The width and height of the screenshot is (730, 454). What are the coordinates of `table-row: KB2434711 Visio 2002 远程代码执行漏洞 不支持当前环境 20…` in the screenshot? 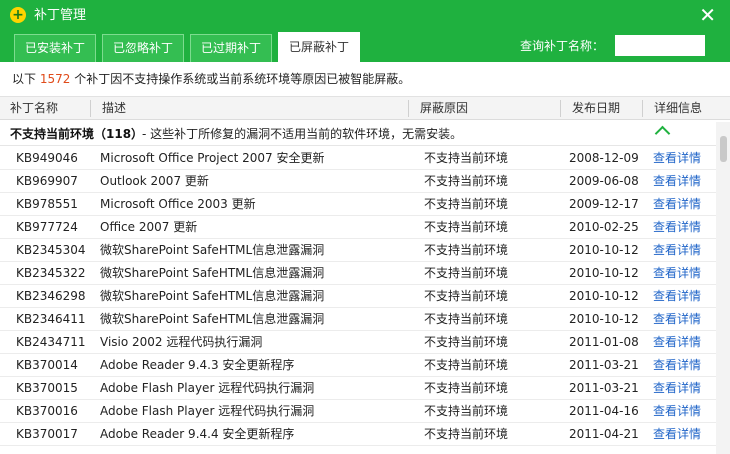 It's located at (358, 342).